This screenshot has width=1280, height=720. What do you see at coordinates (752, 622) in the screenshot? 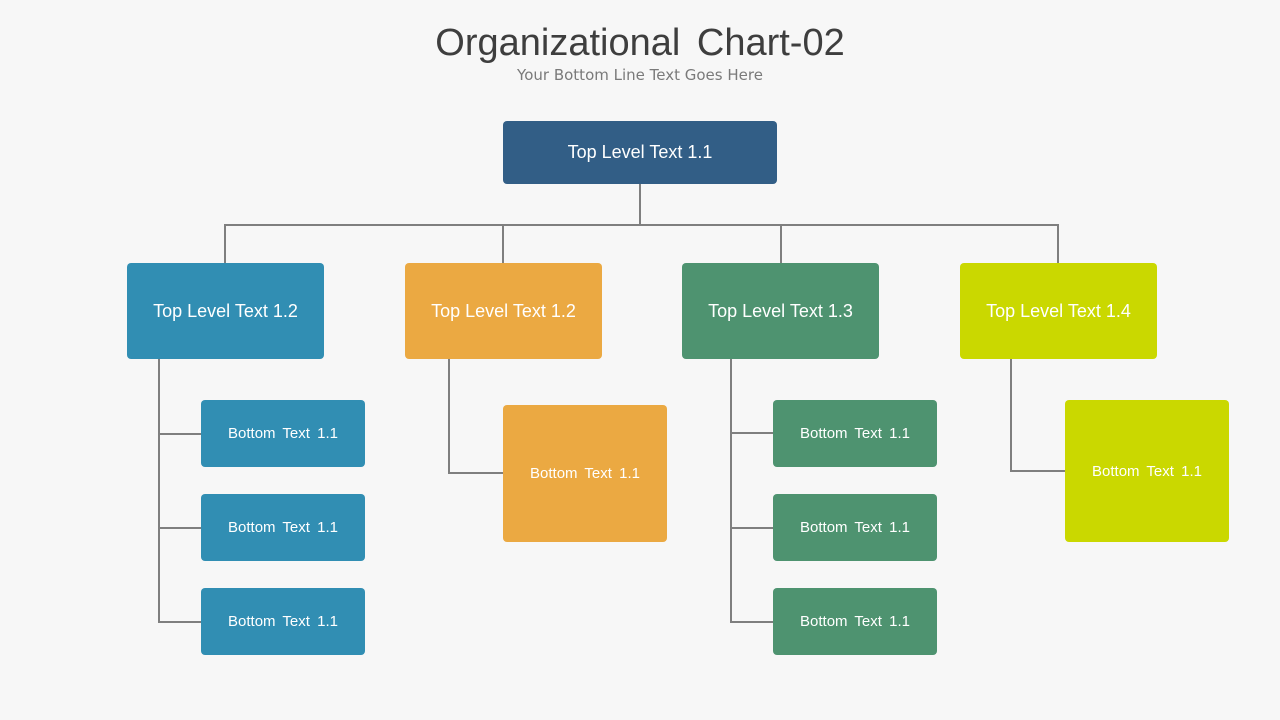
I see `connector-b3-c3` at bounding box center [752, 622].